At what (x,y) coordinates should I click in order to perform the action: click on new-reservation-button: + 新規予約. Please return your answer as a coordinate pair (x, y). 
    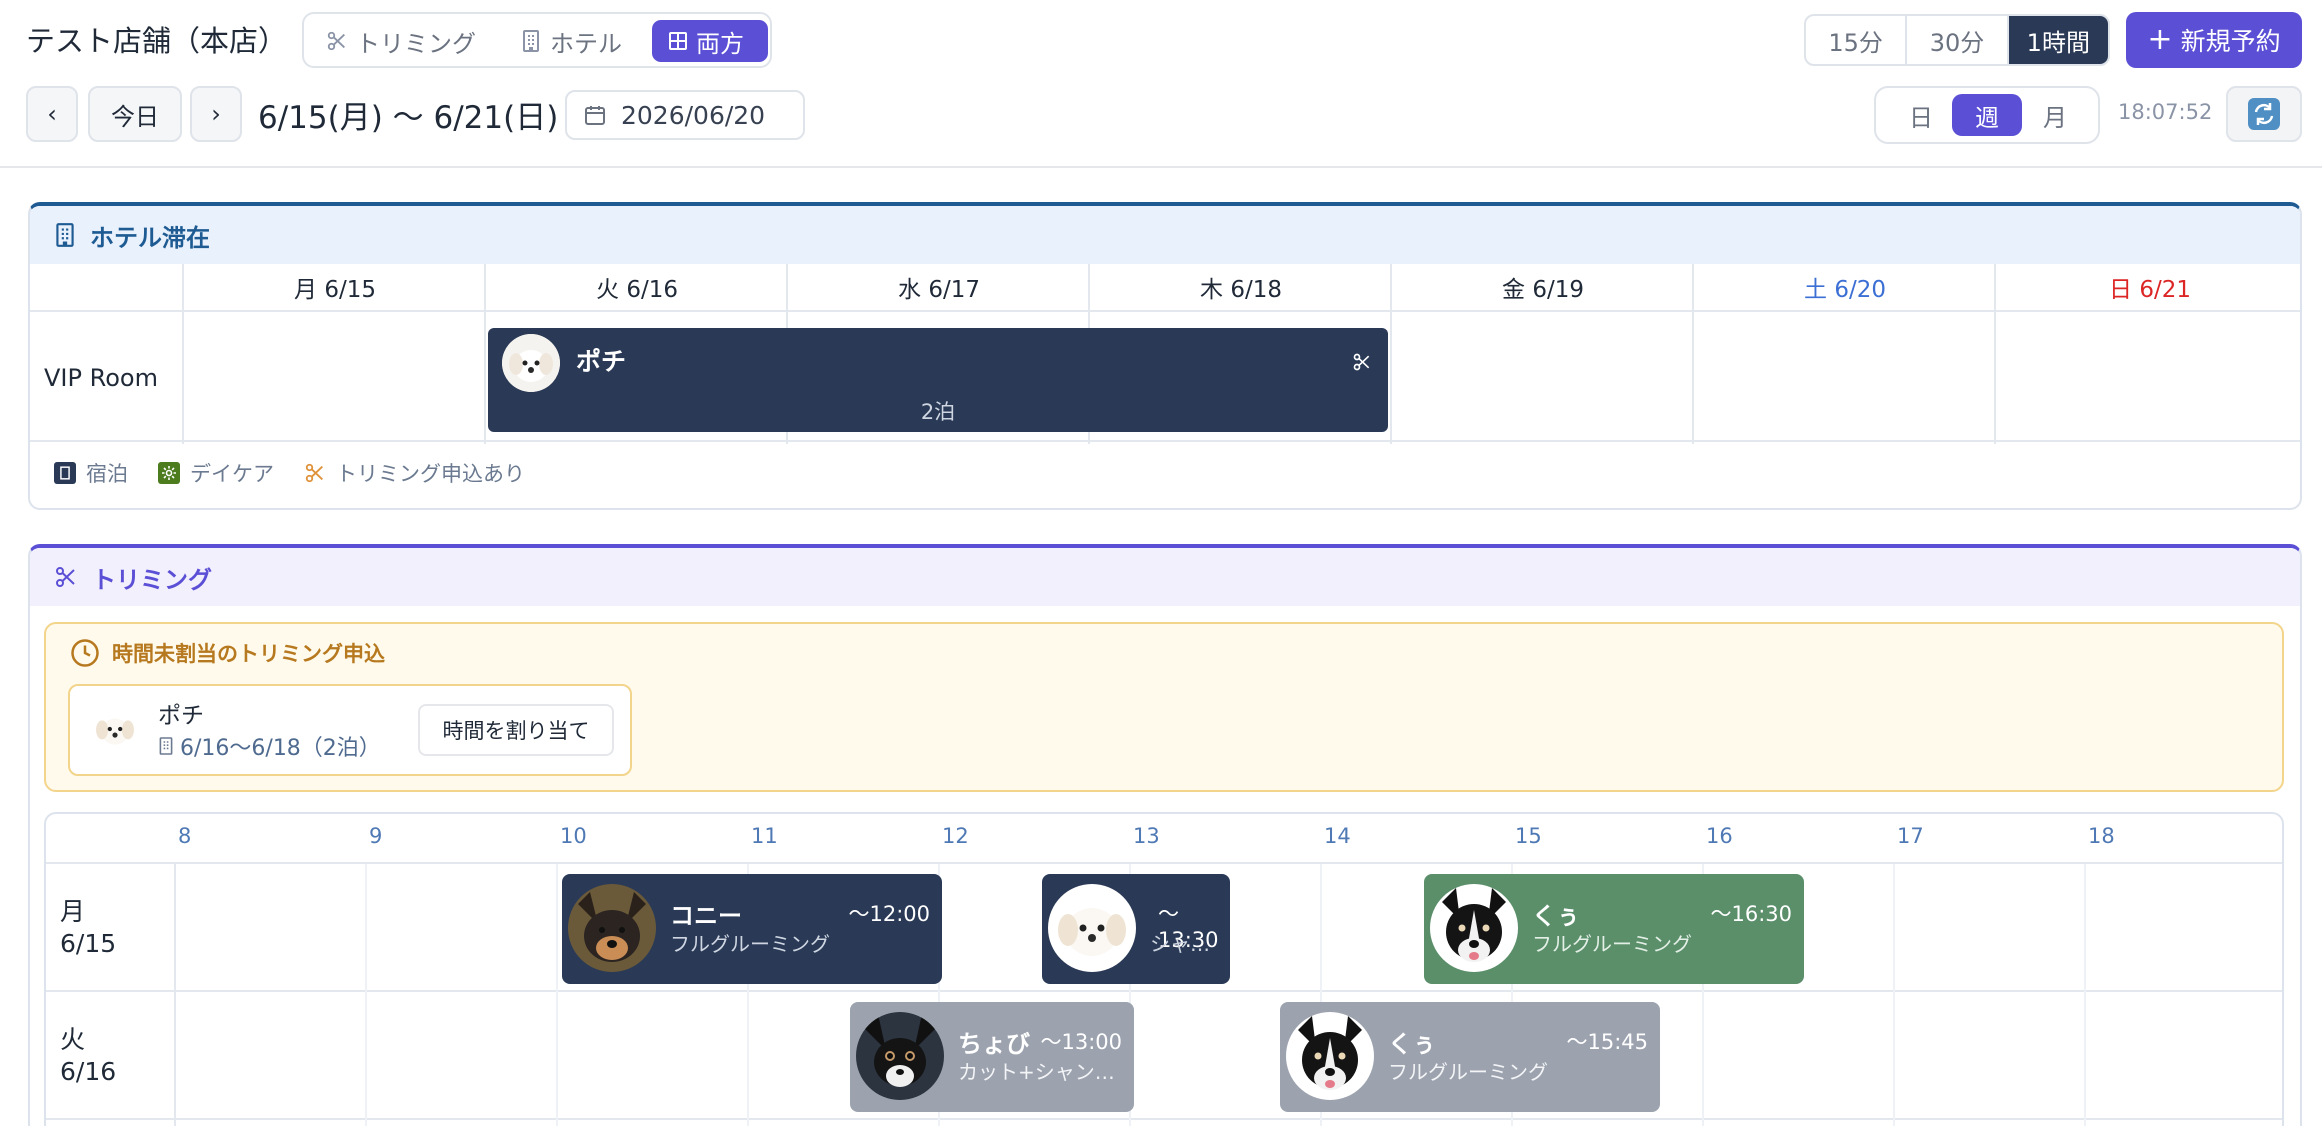
    Looking at the image, I should click on (2214, 40).